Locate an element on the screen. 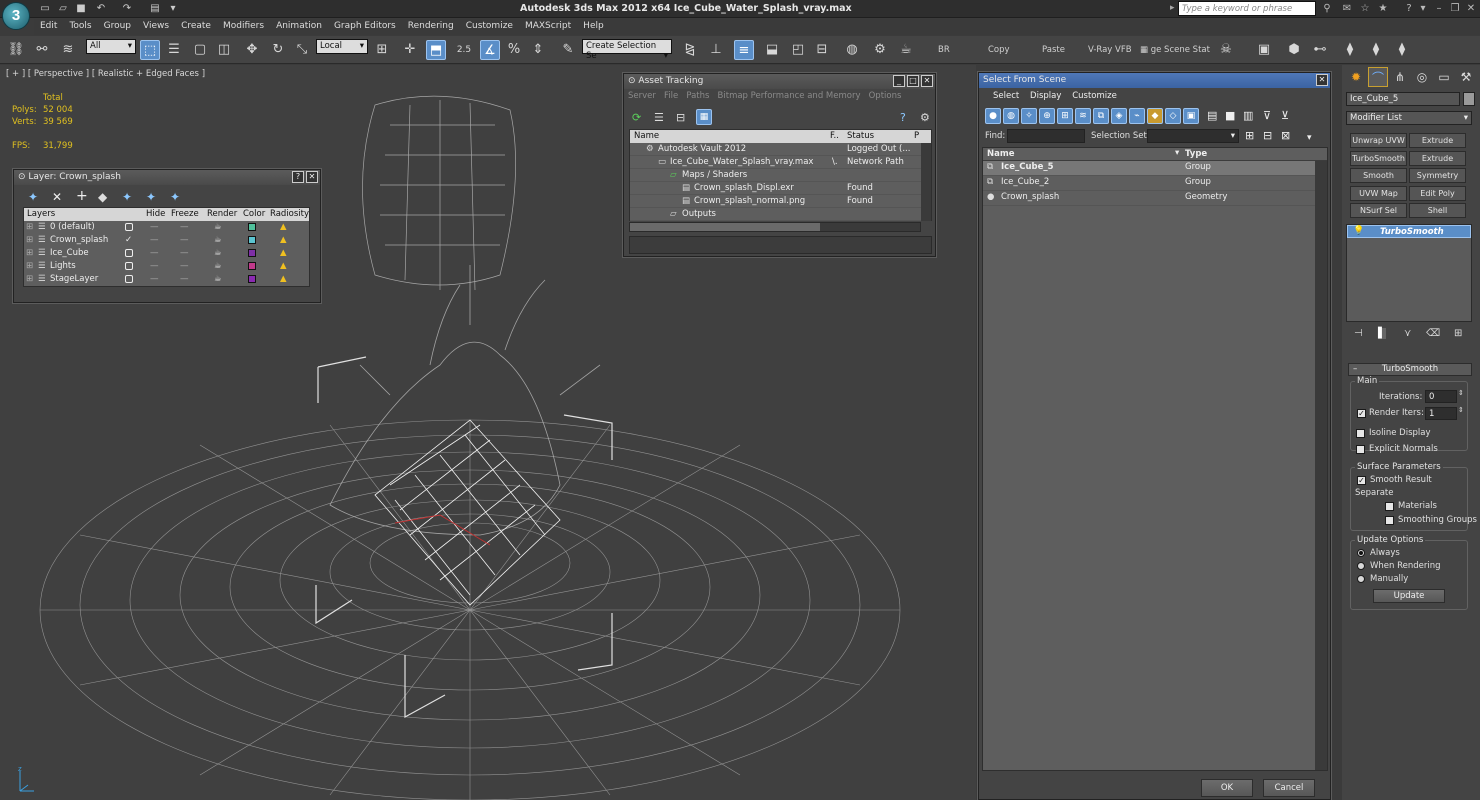 The height and width of the screenshot is (800, 1480). save-file-icon: ■ is located at coordinates (81, 8).